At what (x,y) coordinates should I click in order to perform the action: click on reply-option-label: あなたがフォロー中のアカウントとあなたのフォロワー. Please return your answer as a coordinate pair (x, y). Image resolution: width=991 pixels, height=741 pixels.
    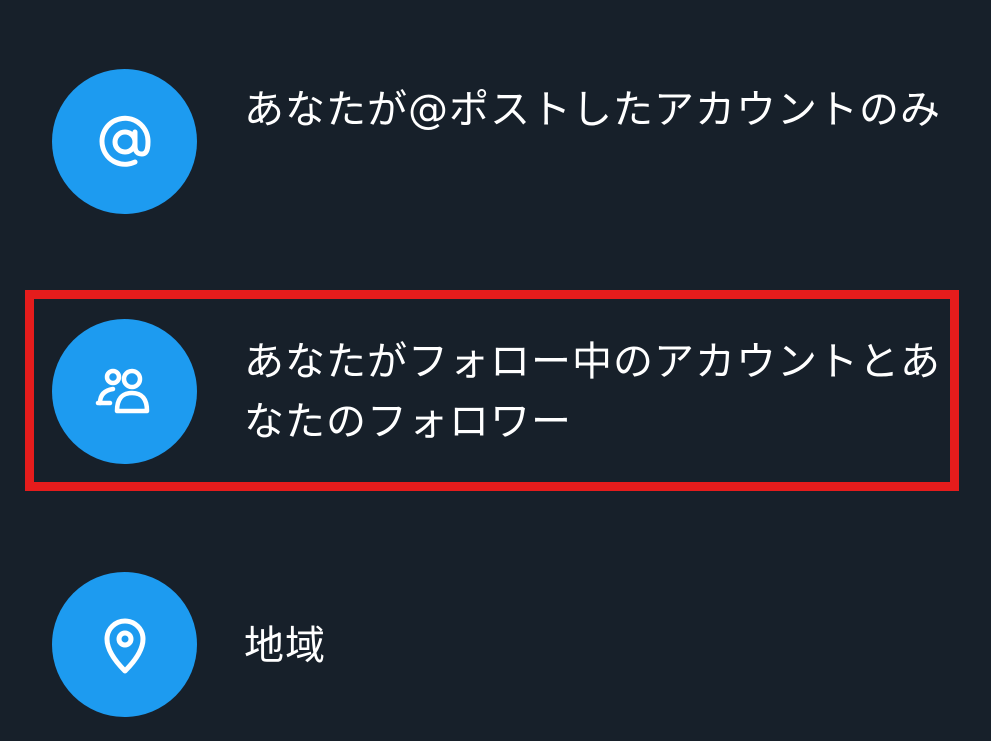
    Looking at the image, I should click on (592, 392).